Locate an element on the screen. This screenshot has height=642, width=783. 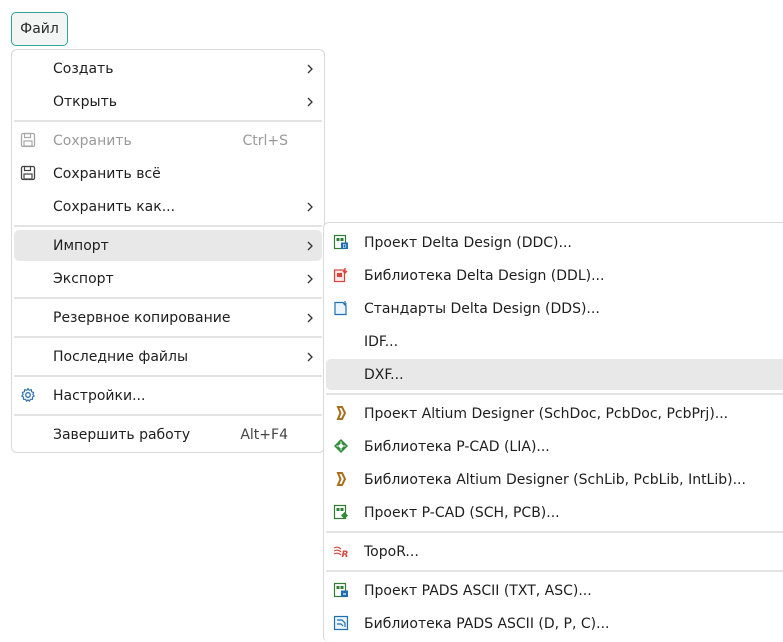
pads-library-icon is located at coordinates (341, 623).